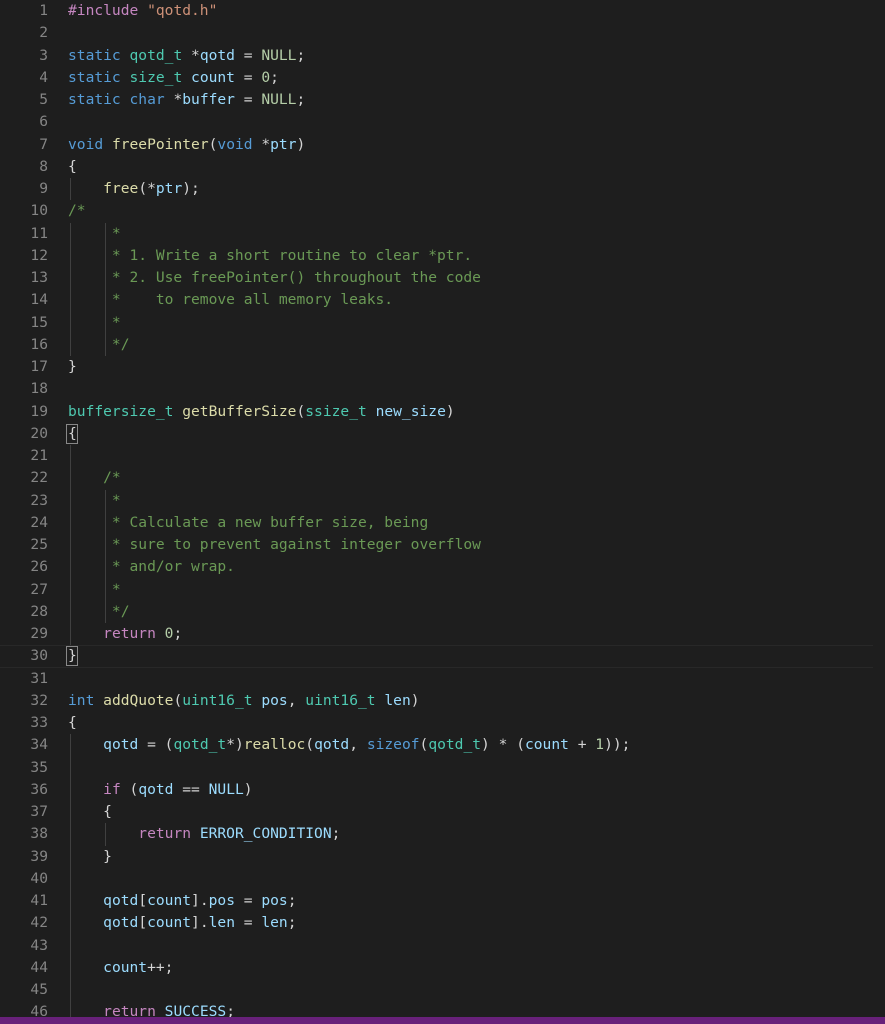  I want to click on line-content: free(*ptr);, so click(151, 188).